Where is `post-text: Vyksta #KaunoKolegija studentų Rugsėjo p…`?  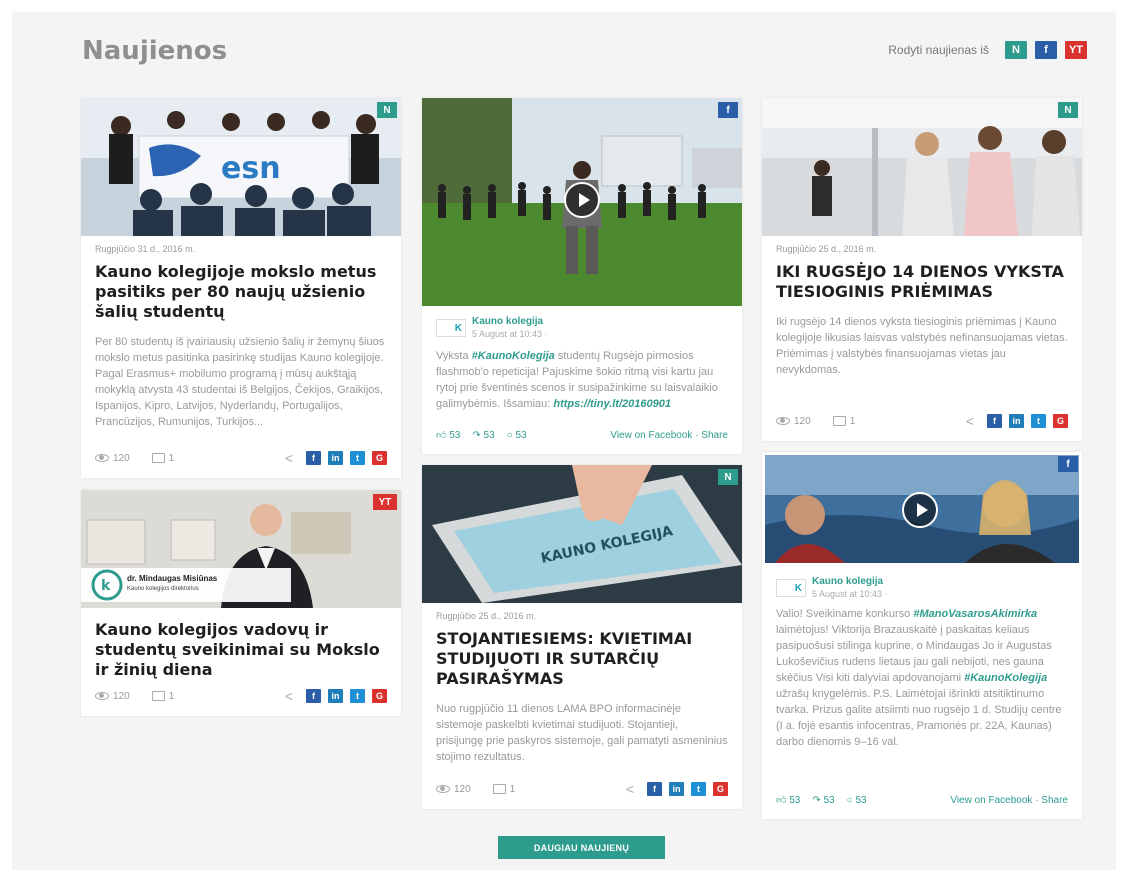 post-text: Vyksta #KaunoKolegija studentų Rugsėjo p… is located at coordinates (582, 380).